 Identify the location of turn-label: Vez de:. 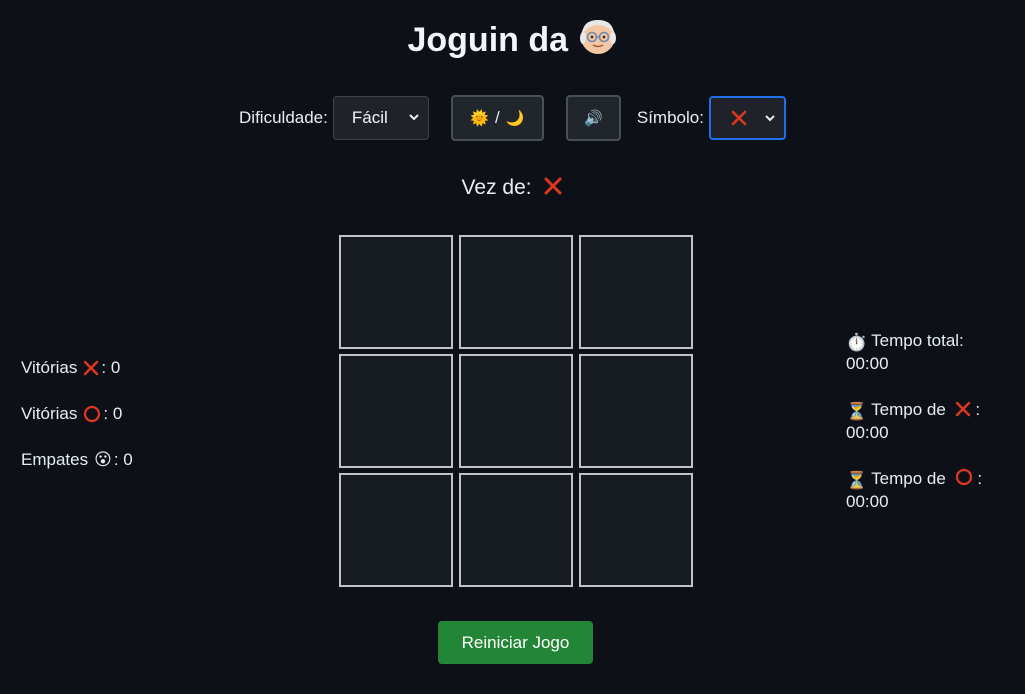
(496, 187).